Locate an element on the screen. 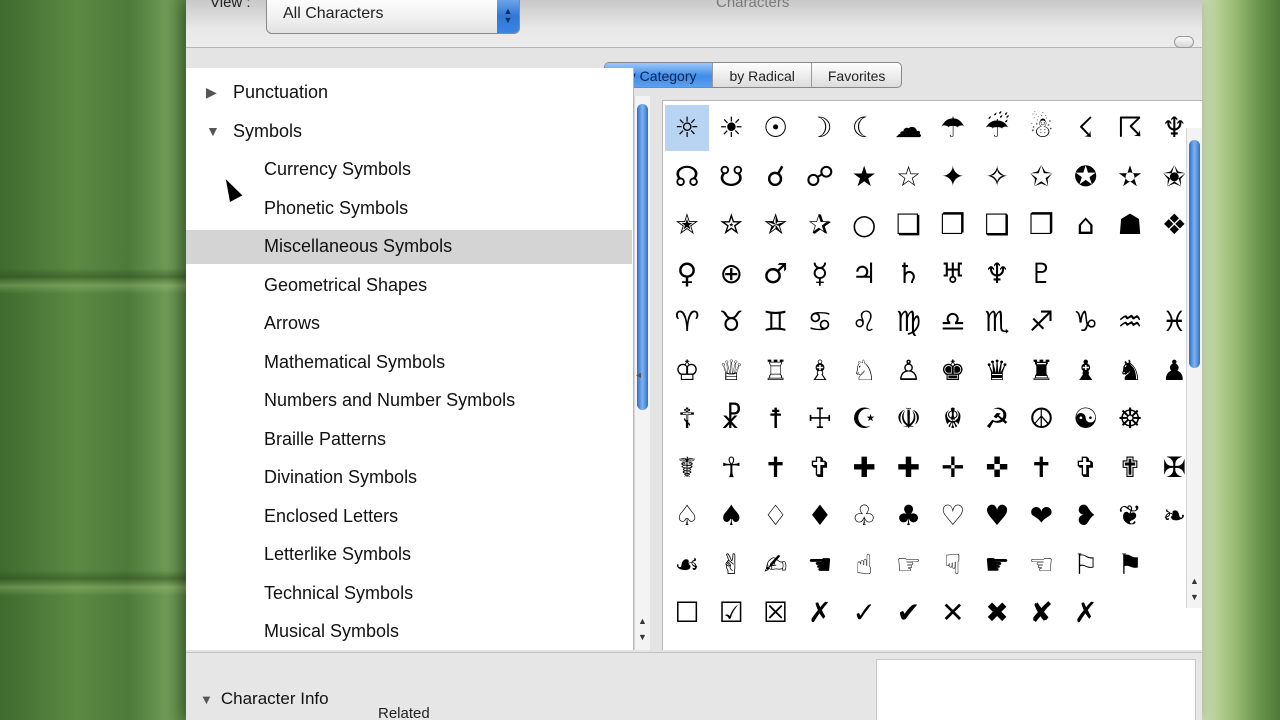  character-cell: ☉ is located at coordinates (776, 128).